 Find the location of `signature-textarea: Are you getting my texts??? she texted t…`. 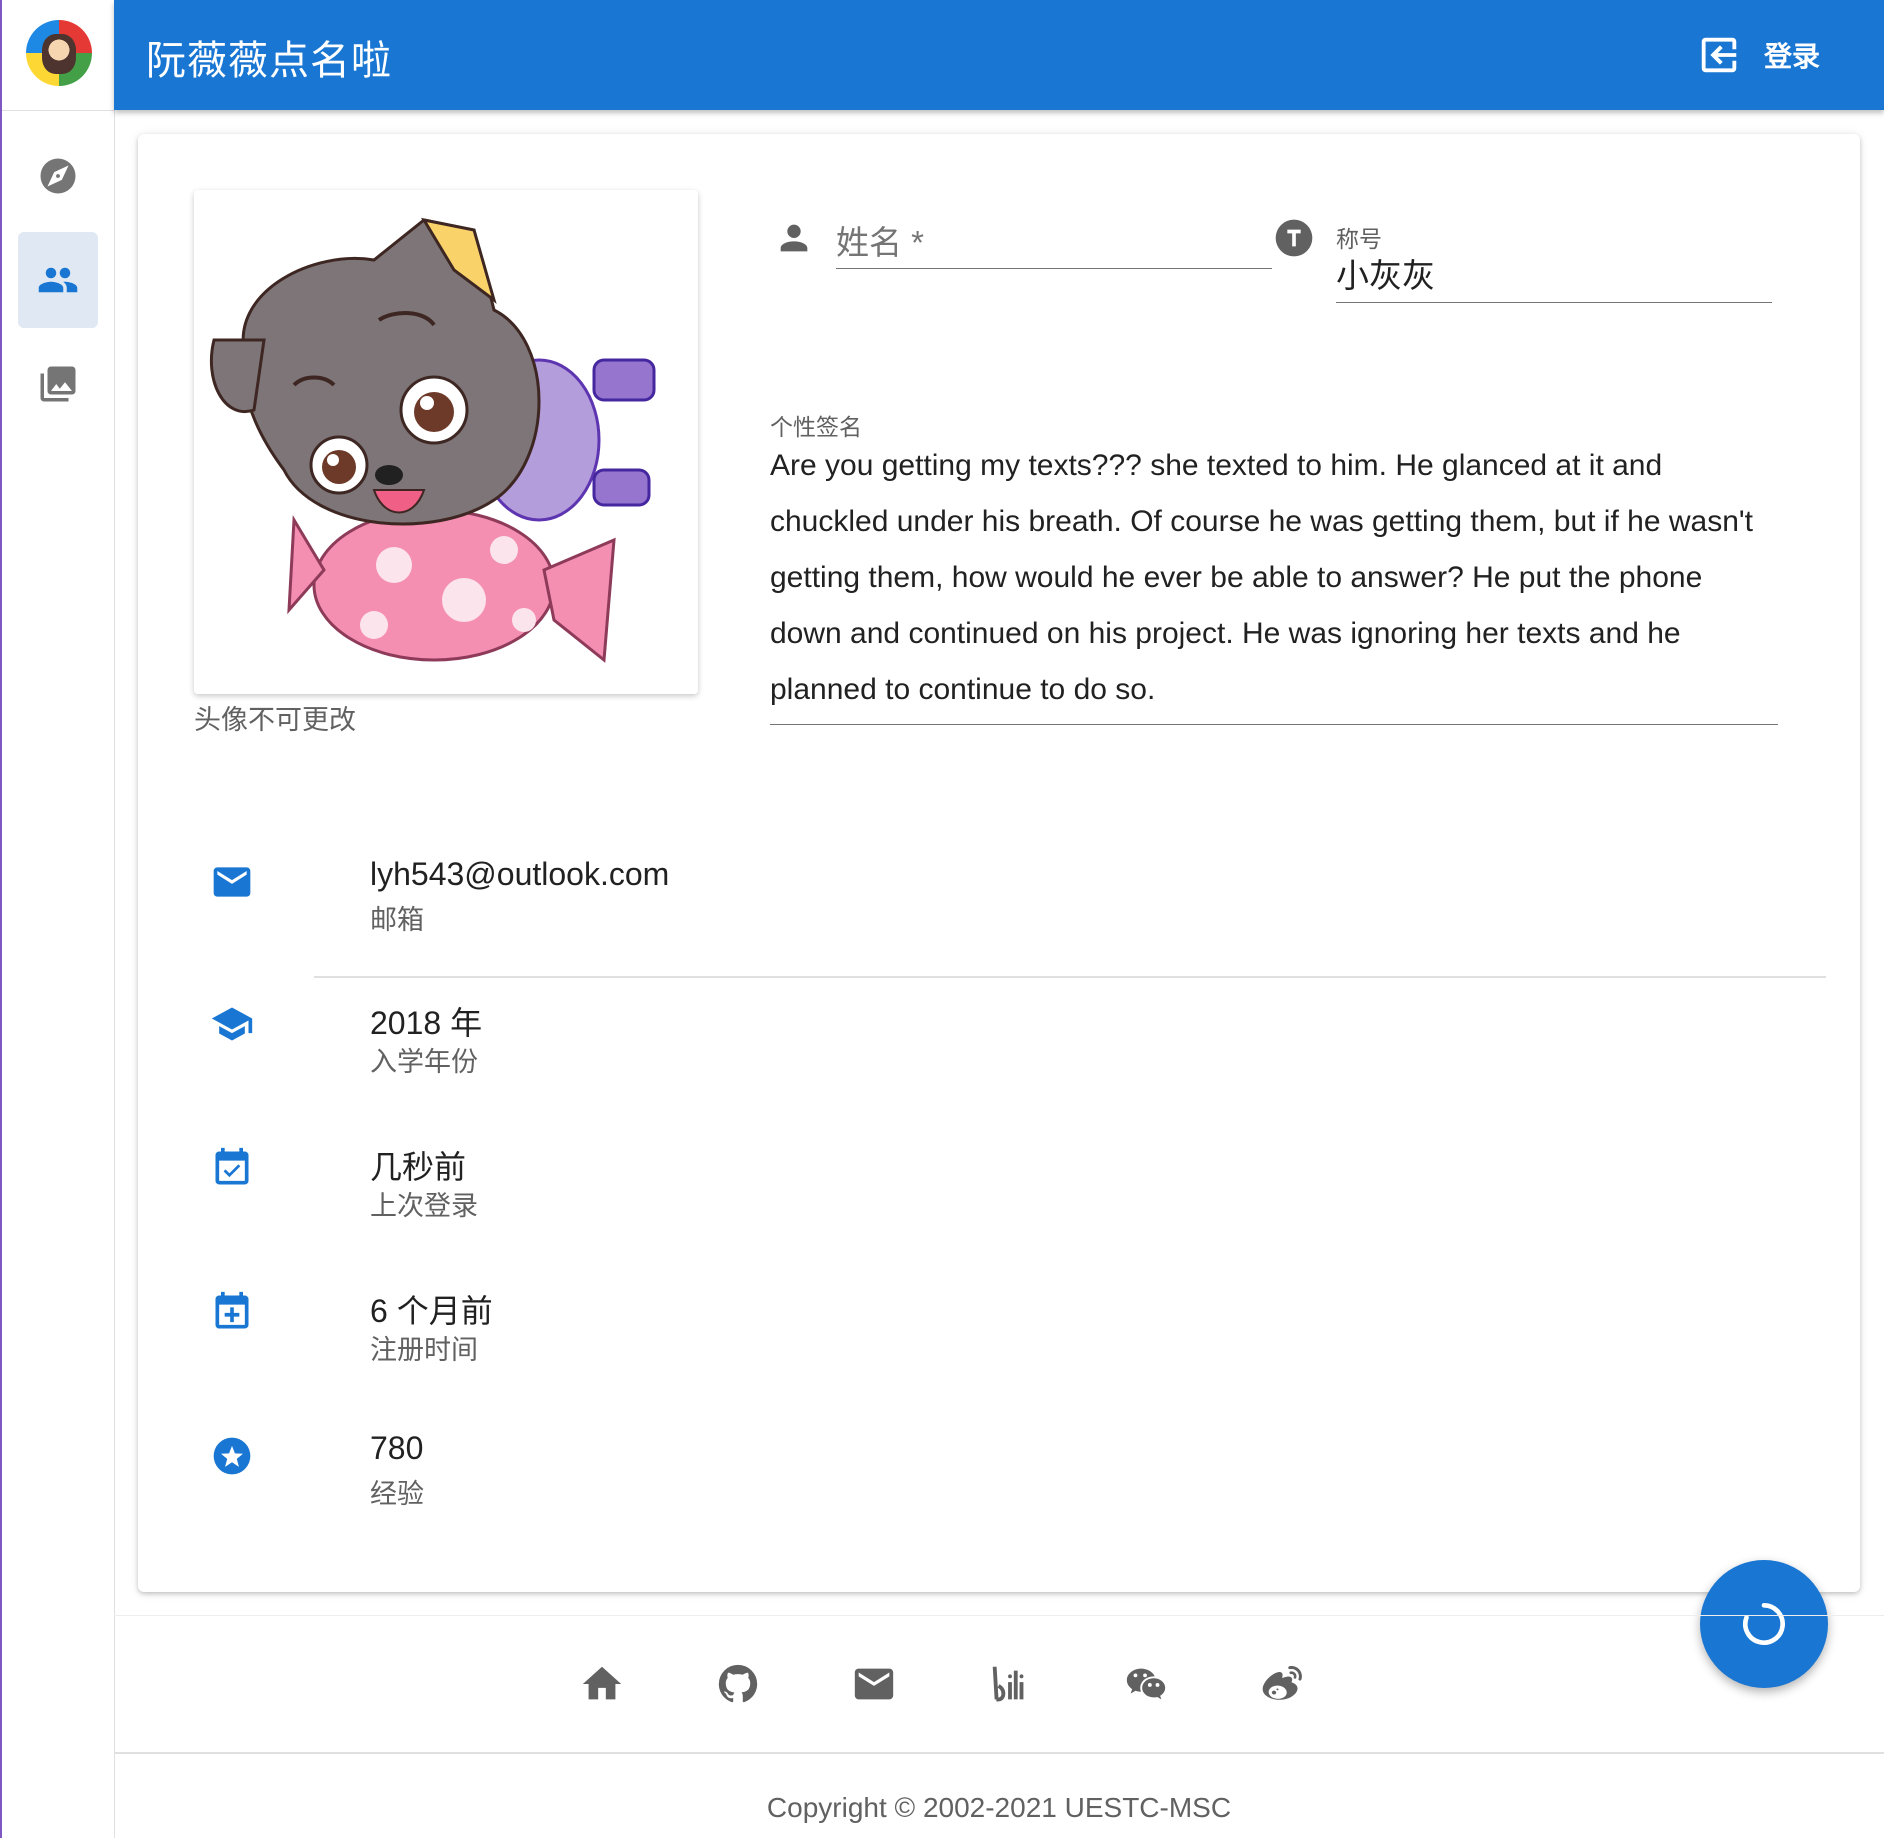

signature-textarea: Are you getting my texts??? she texted t… is located at coordinates (1274, 581).